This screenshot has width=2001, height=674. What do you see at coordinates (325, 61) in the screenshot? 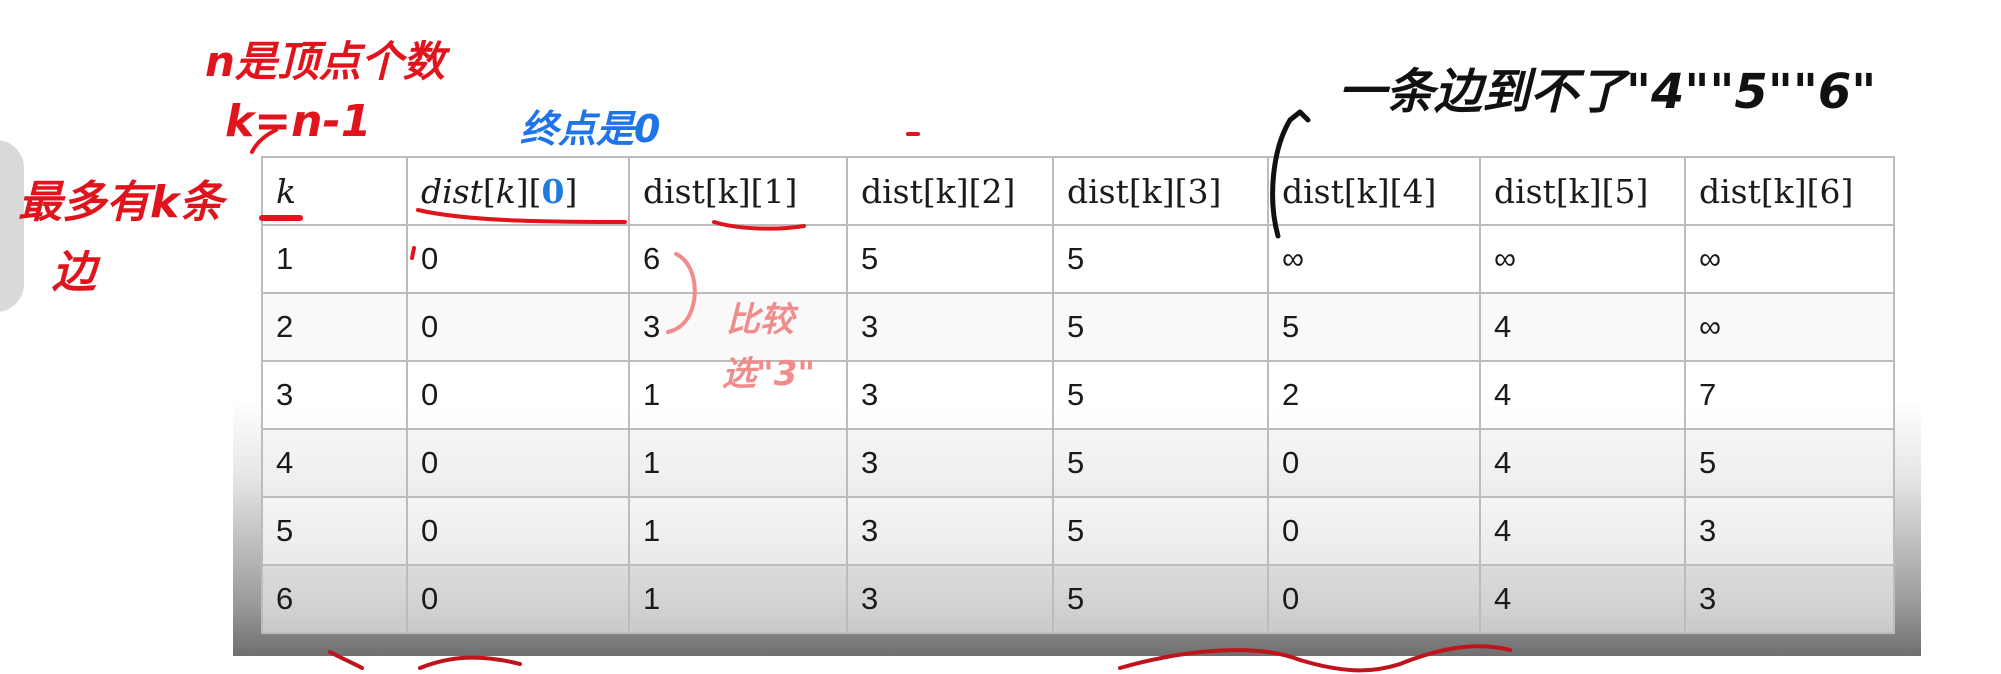
I see `annotation-n-vertices: n是顶点个数` at bounding box center [325, 61].